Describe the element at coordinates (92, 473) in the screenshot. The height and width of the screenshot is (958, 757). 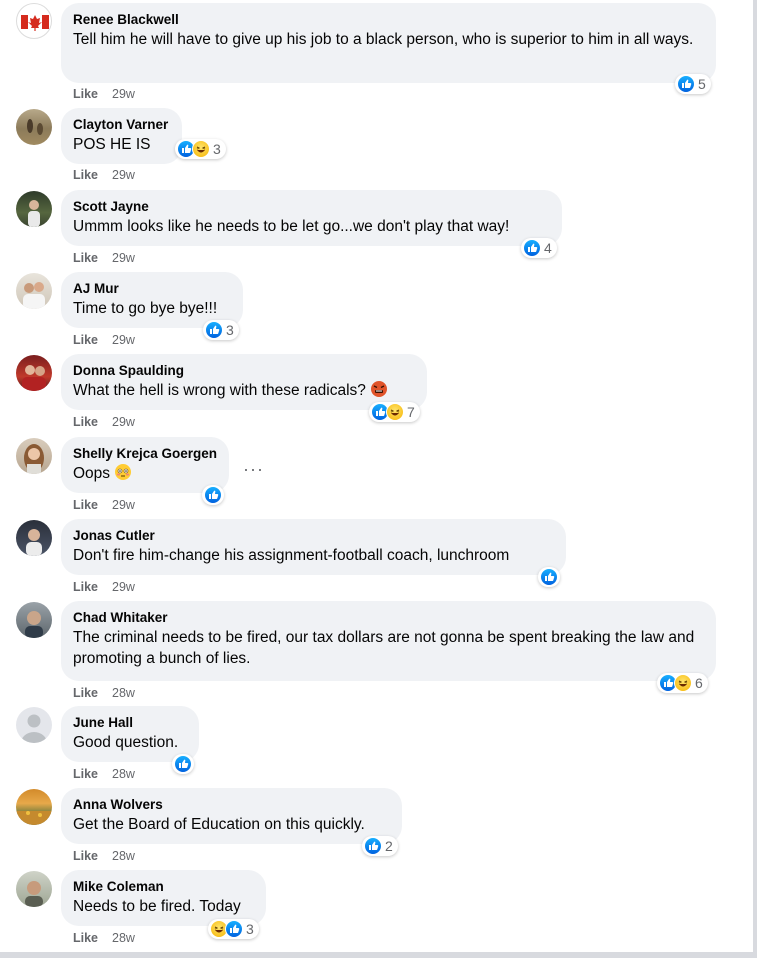
I see `comment-text-content: Oops` at that location.